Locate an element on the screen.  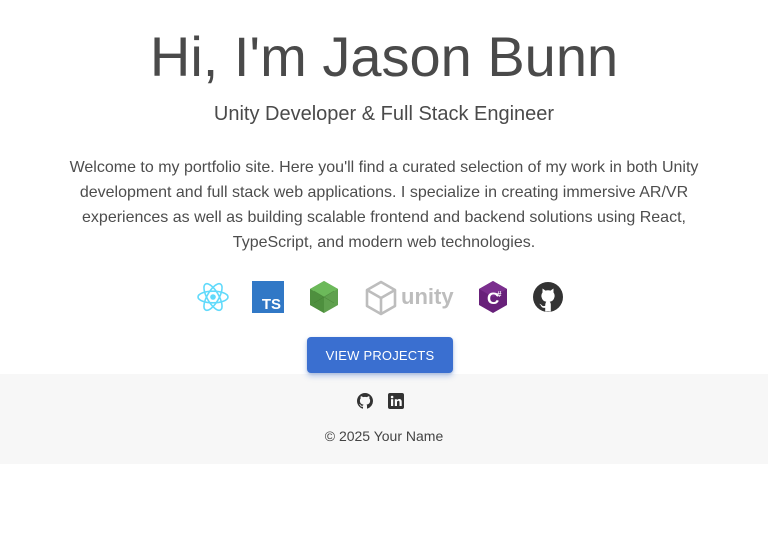
csharp-icon: C # is located at coordinates (493, 297).